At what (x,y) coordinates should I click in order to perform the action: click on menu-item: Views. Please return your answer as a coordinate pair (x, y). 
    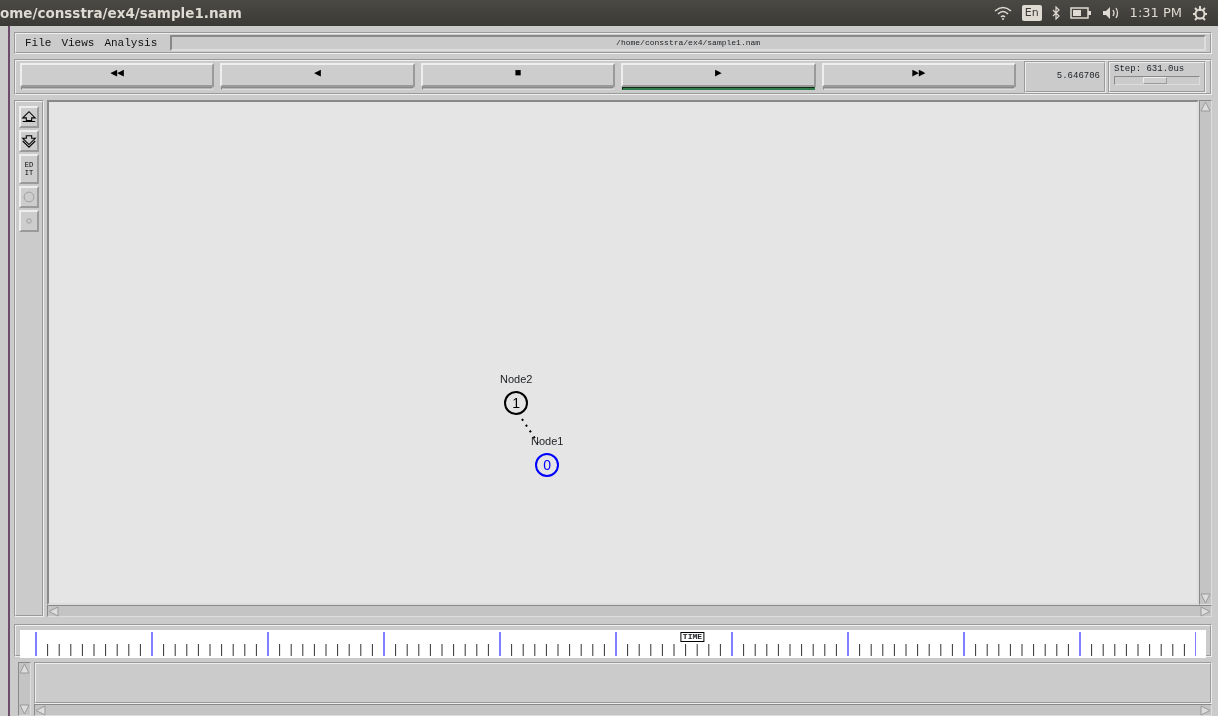
    Looking at the image, I should click on (78, 43).